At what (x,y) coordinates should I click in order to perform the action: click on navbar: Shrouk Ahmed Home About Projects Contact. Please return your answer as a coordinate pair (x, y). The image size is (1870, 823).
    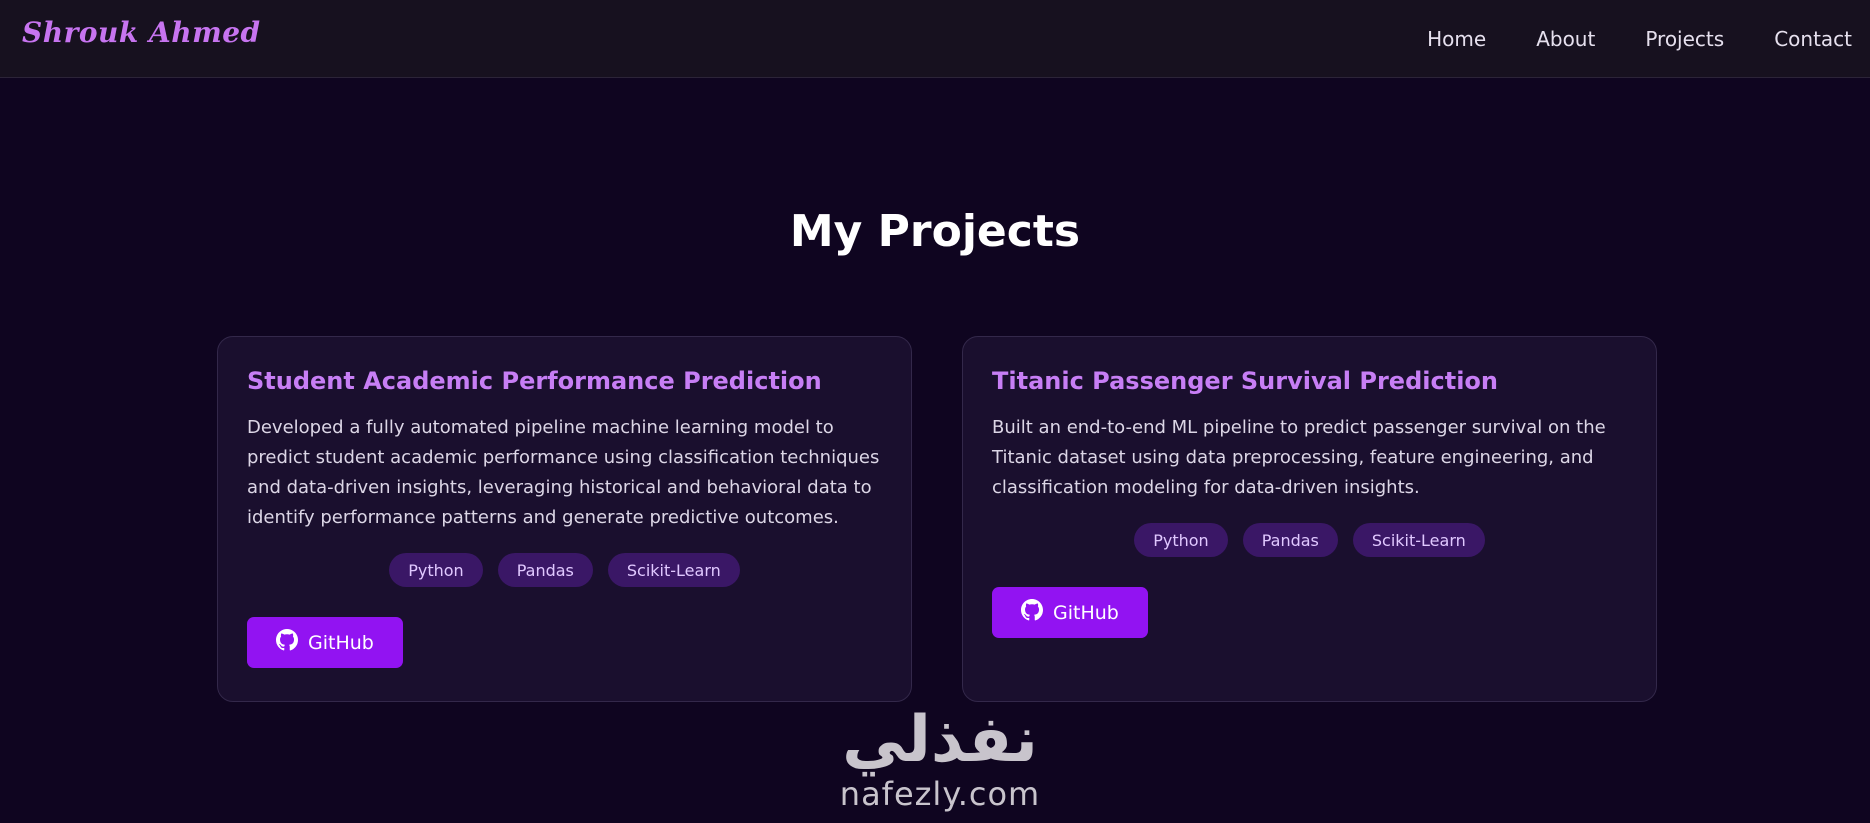
    Looking at the image, I should click on (935, 39).